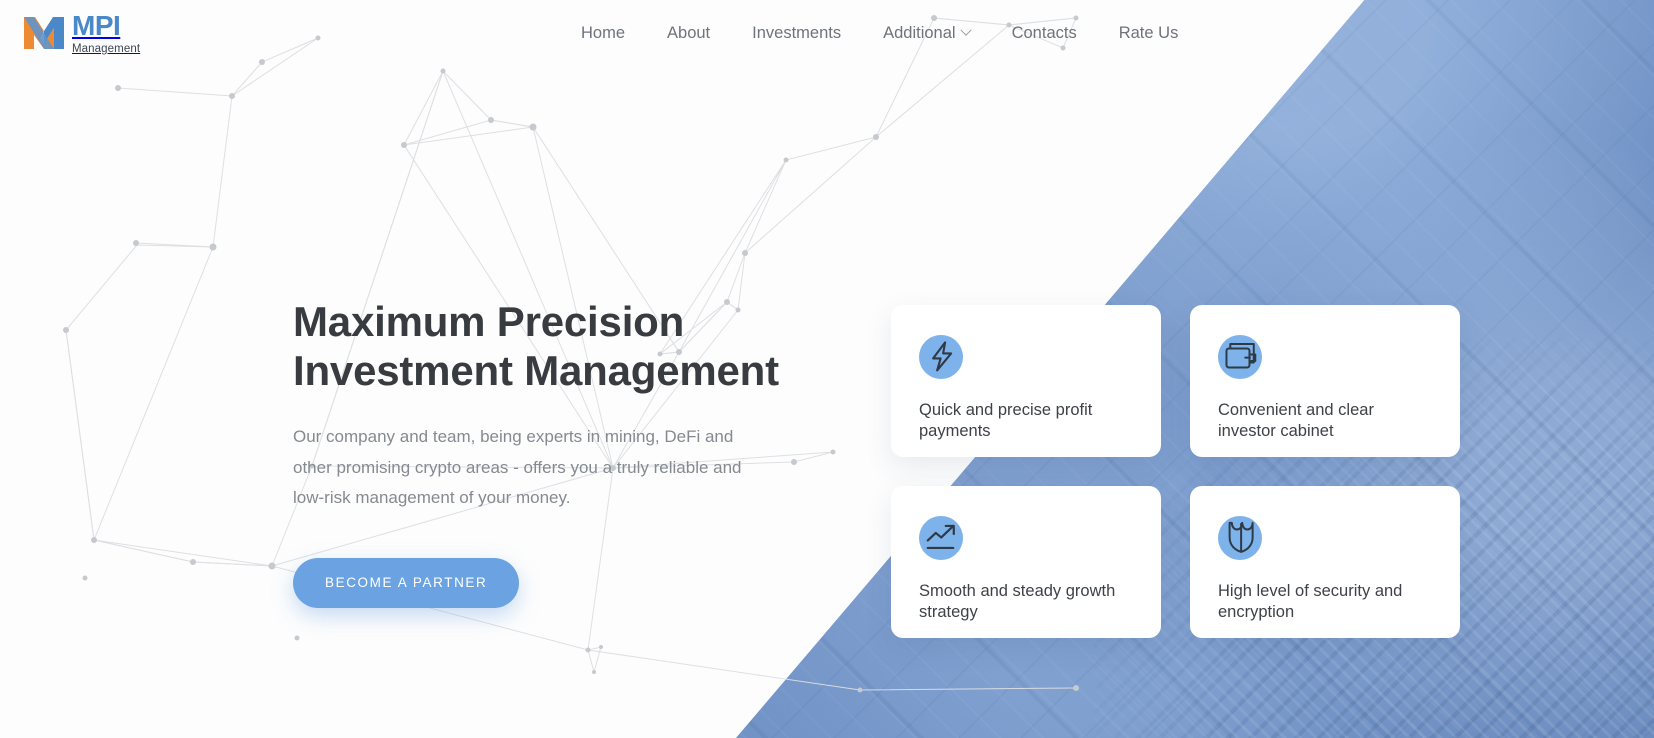  Describe the element at coordinates (919, 33) in the screenshot. I see `nav-label-additional: Additional` at that location.